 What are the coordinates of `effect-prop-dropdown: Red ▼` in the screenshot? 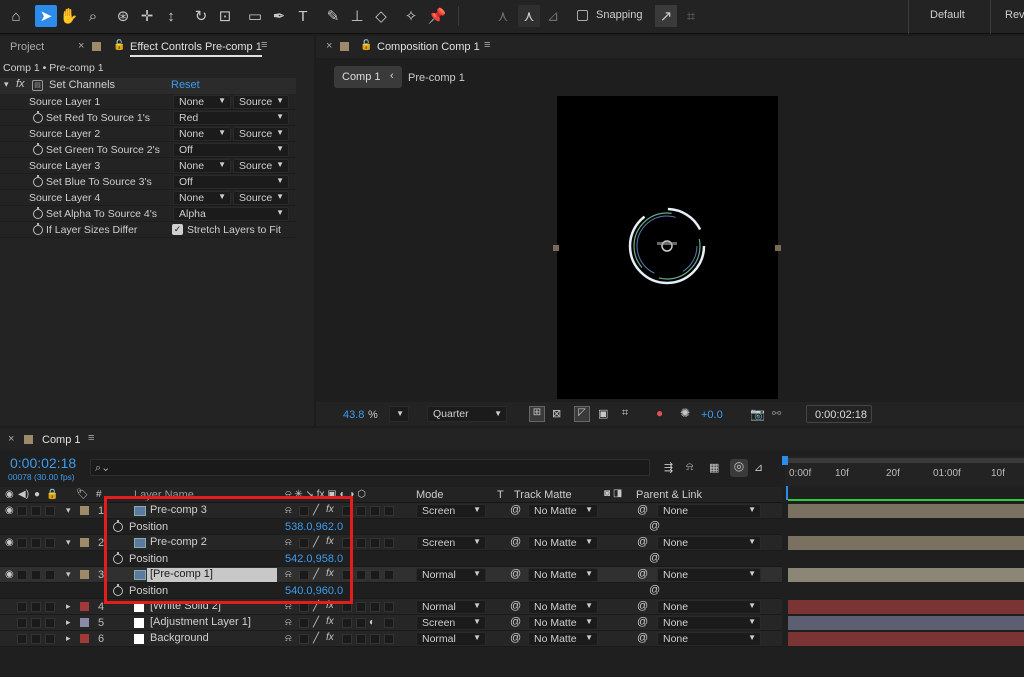 It's located at (231, 118).